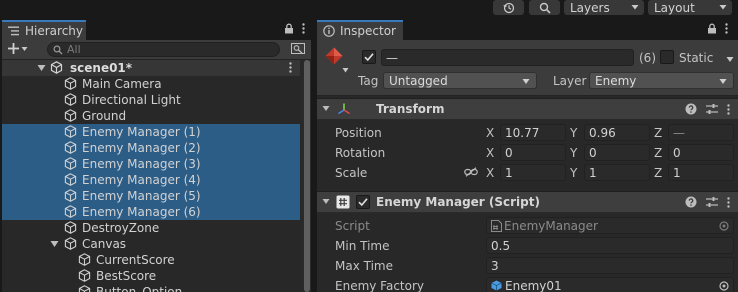 This screenshot has width=738, height=292. I want to click on hierarchy-item: Enemy Manager (6), so click(151, 212).